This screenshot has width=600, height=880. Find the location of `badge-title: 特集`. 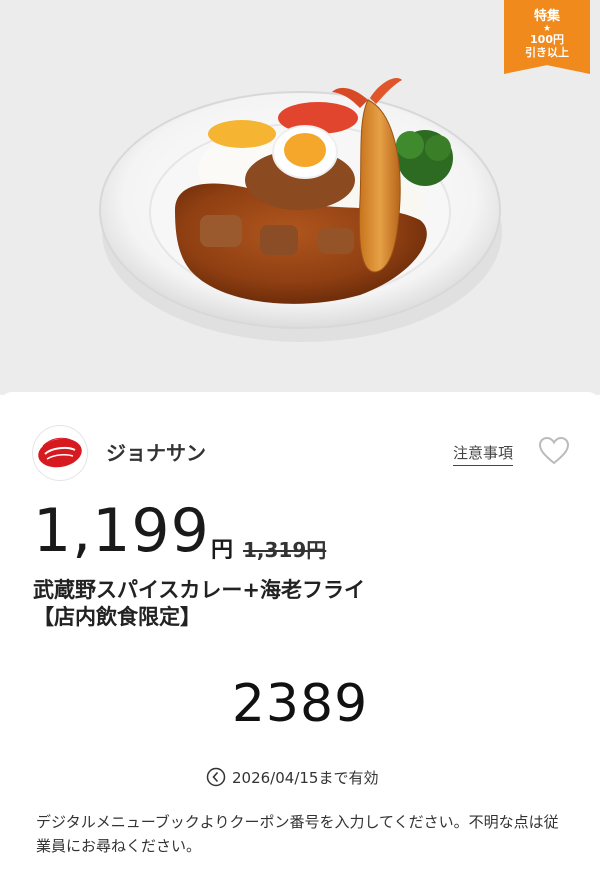

badge-title: 特集 is located at coordinates (546, 16).